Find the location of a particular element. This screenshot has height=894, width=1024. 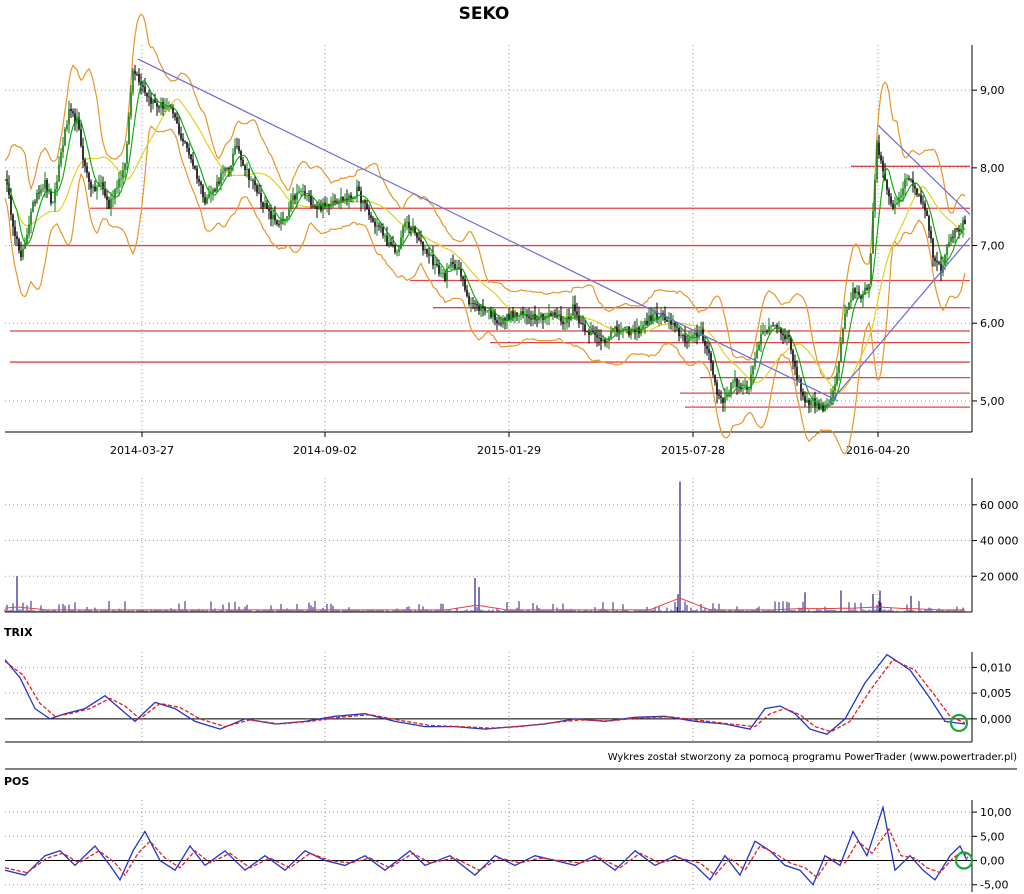

price-tick-label-4: 9,00 is located at coordinates (992, 90).